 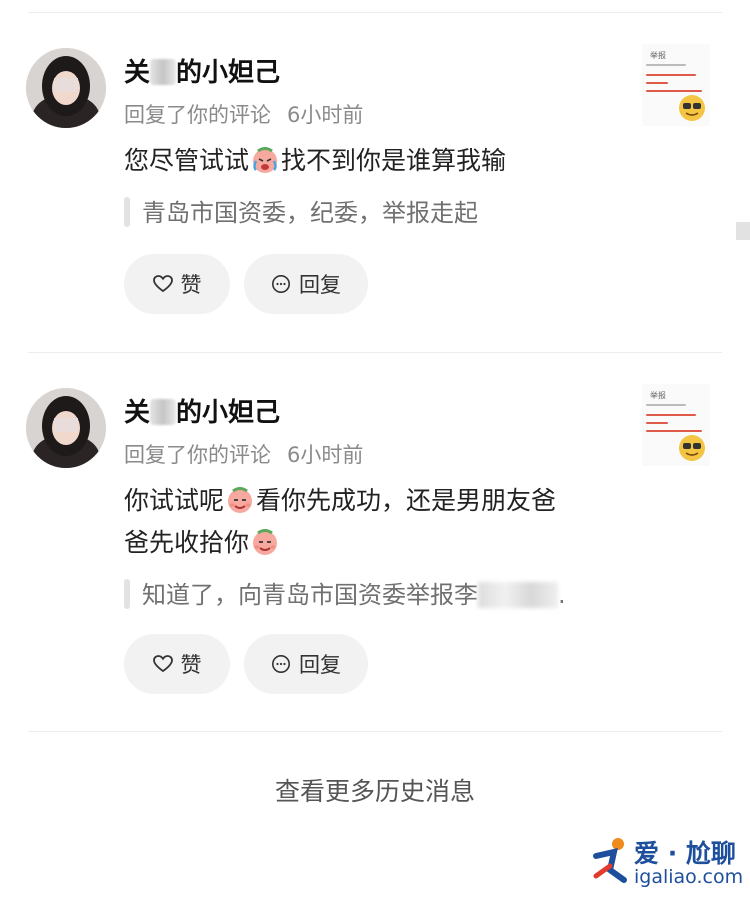 I want to click on reply-message: 您尽管试试 找不到你是谁算我输, so click(x=315, y=160).